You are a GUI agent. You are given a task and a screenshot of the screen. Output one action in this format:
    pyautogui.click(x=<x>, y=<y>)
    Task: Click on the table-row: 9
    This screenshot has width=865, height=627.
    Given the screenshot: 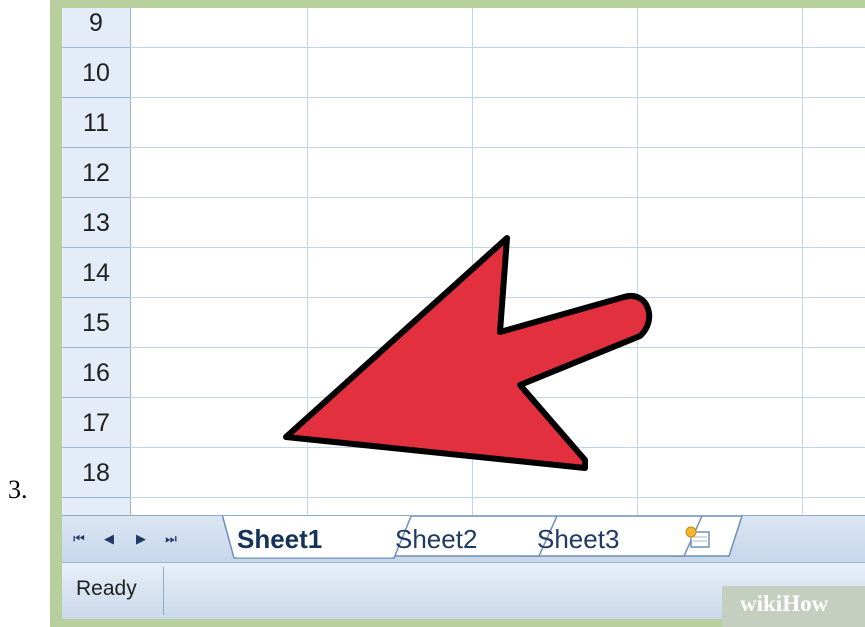 What is the action you would take?
    pyautogui.click(x=463, y=28)
    